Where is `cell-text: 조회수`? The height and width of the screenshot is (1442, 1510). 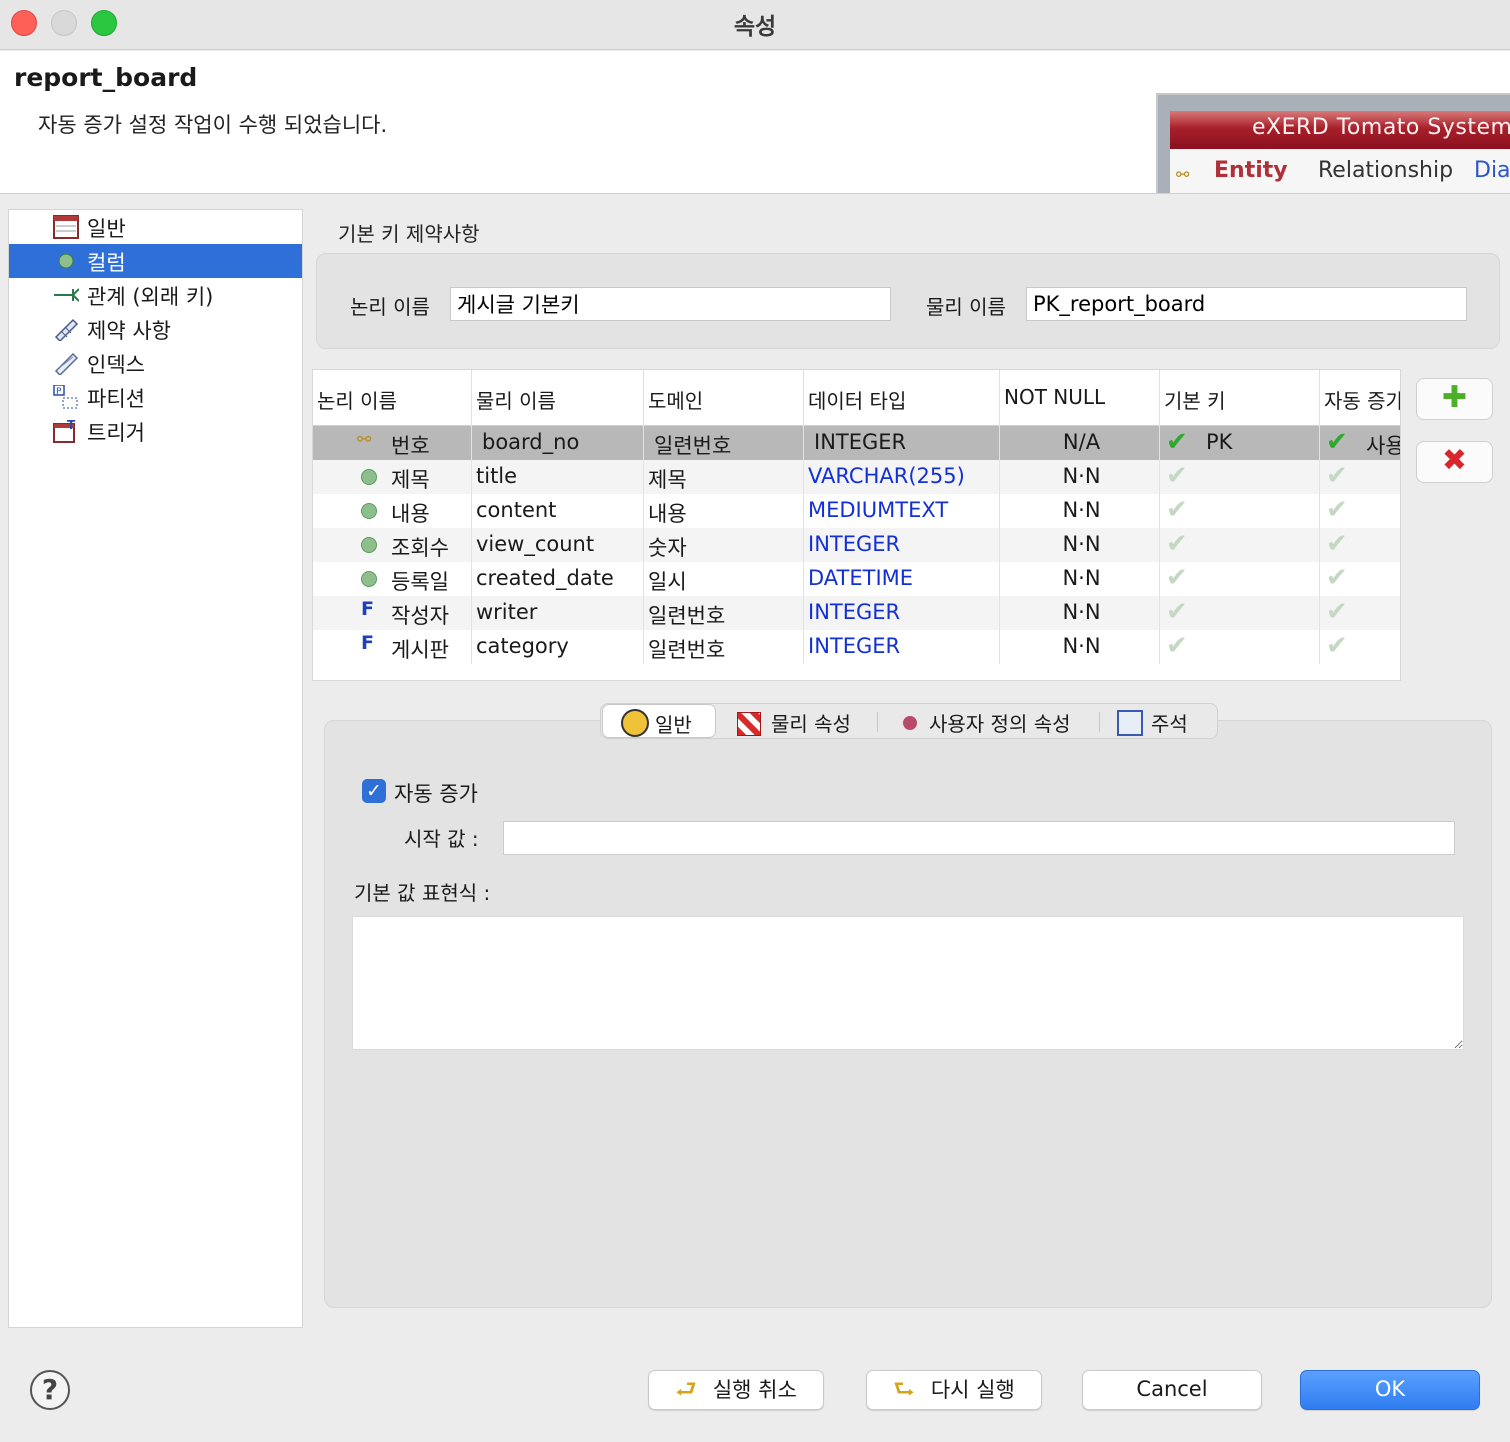
cell-text: 조회수 is located at coordinates (420, 548).